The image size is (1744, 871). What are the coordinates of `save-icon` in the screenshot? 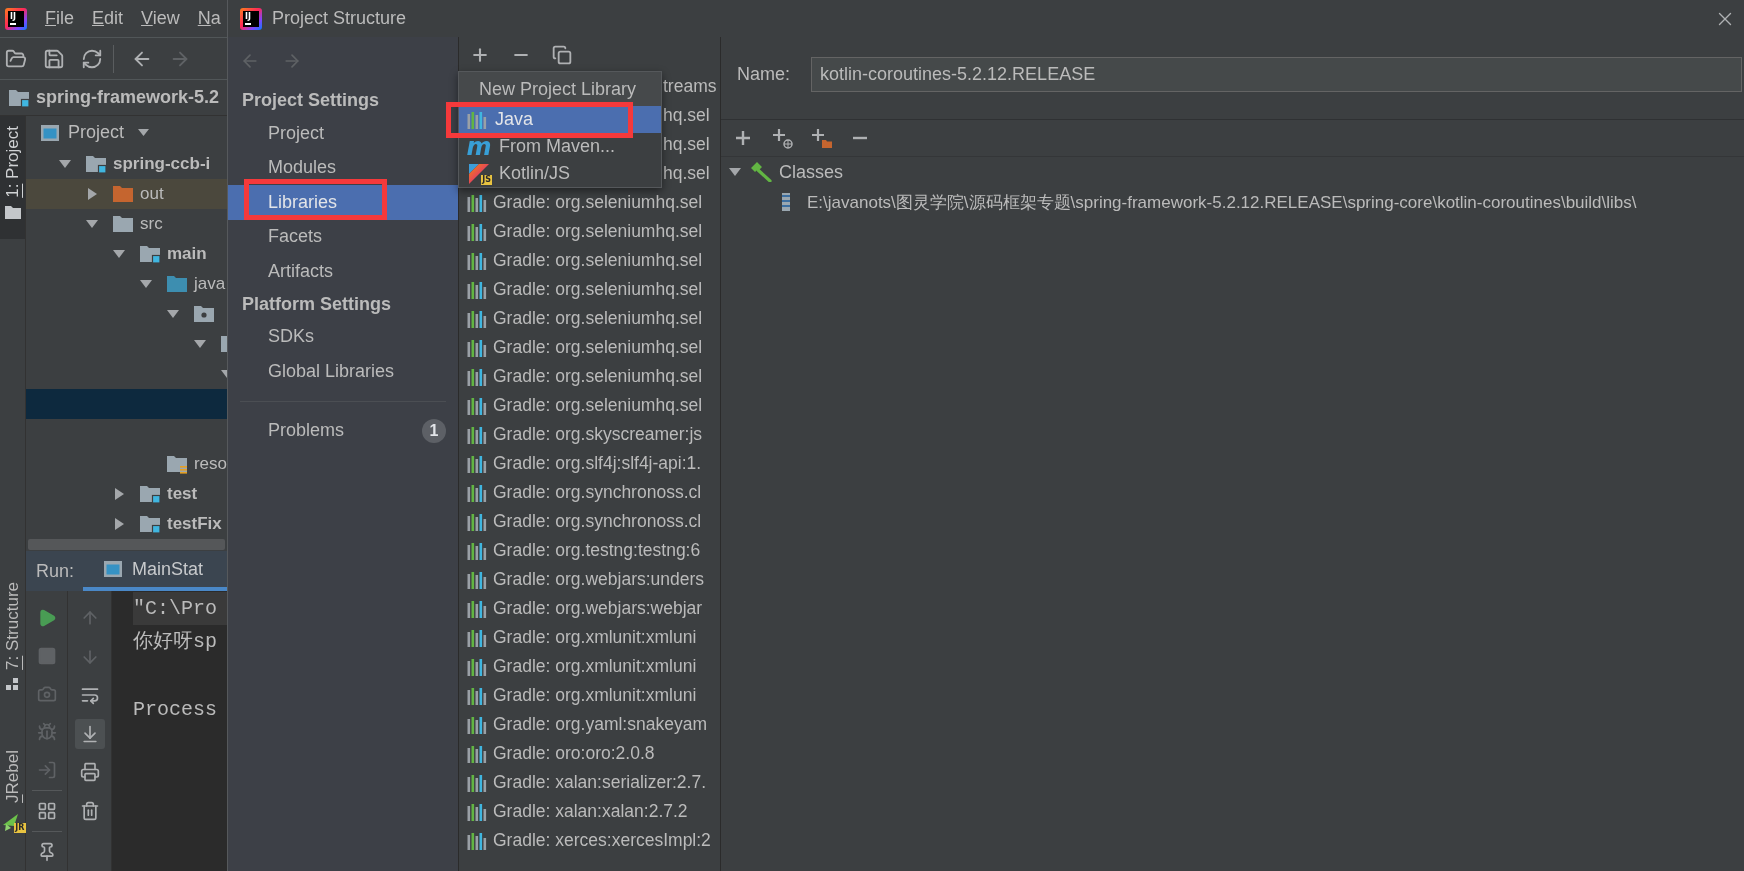 It's located at (54, 58).